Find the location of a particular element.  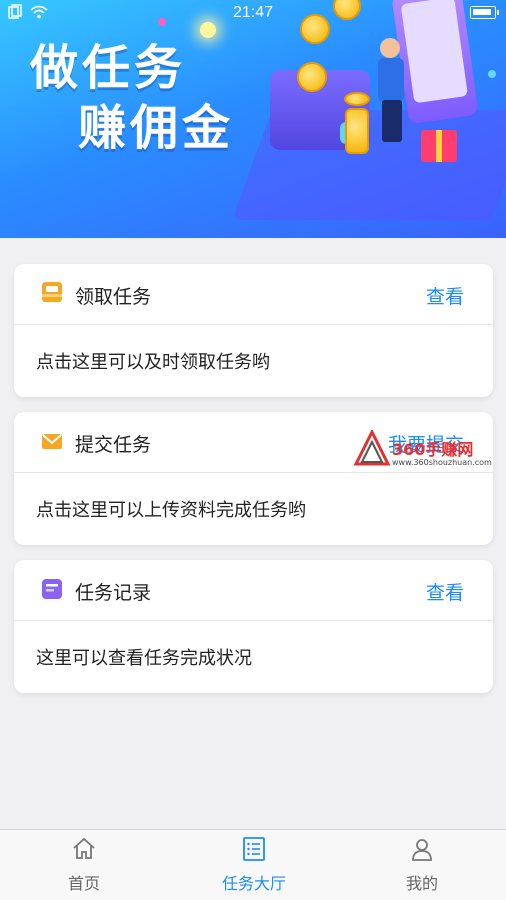

card-task-history: 任务记录 查看 这里可以查看任务完成状况 is located at coordinates (253, 626).